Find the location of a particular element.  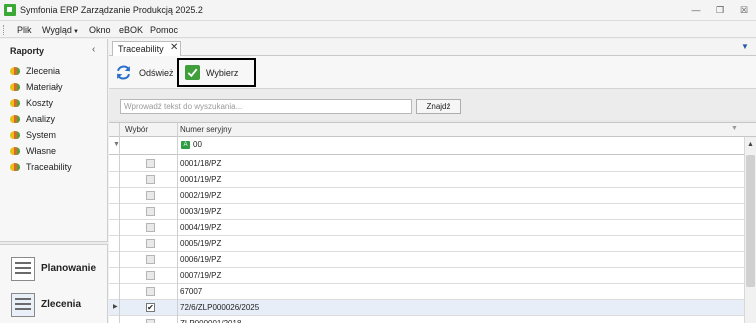

grid-header: Wybór Numer seryjny ▼ is located at coordinates (432, 130).